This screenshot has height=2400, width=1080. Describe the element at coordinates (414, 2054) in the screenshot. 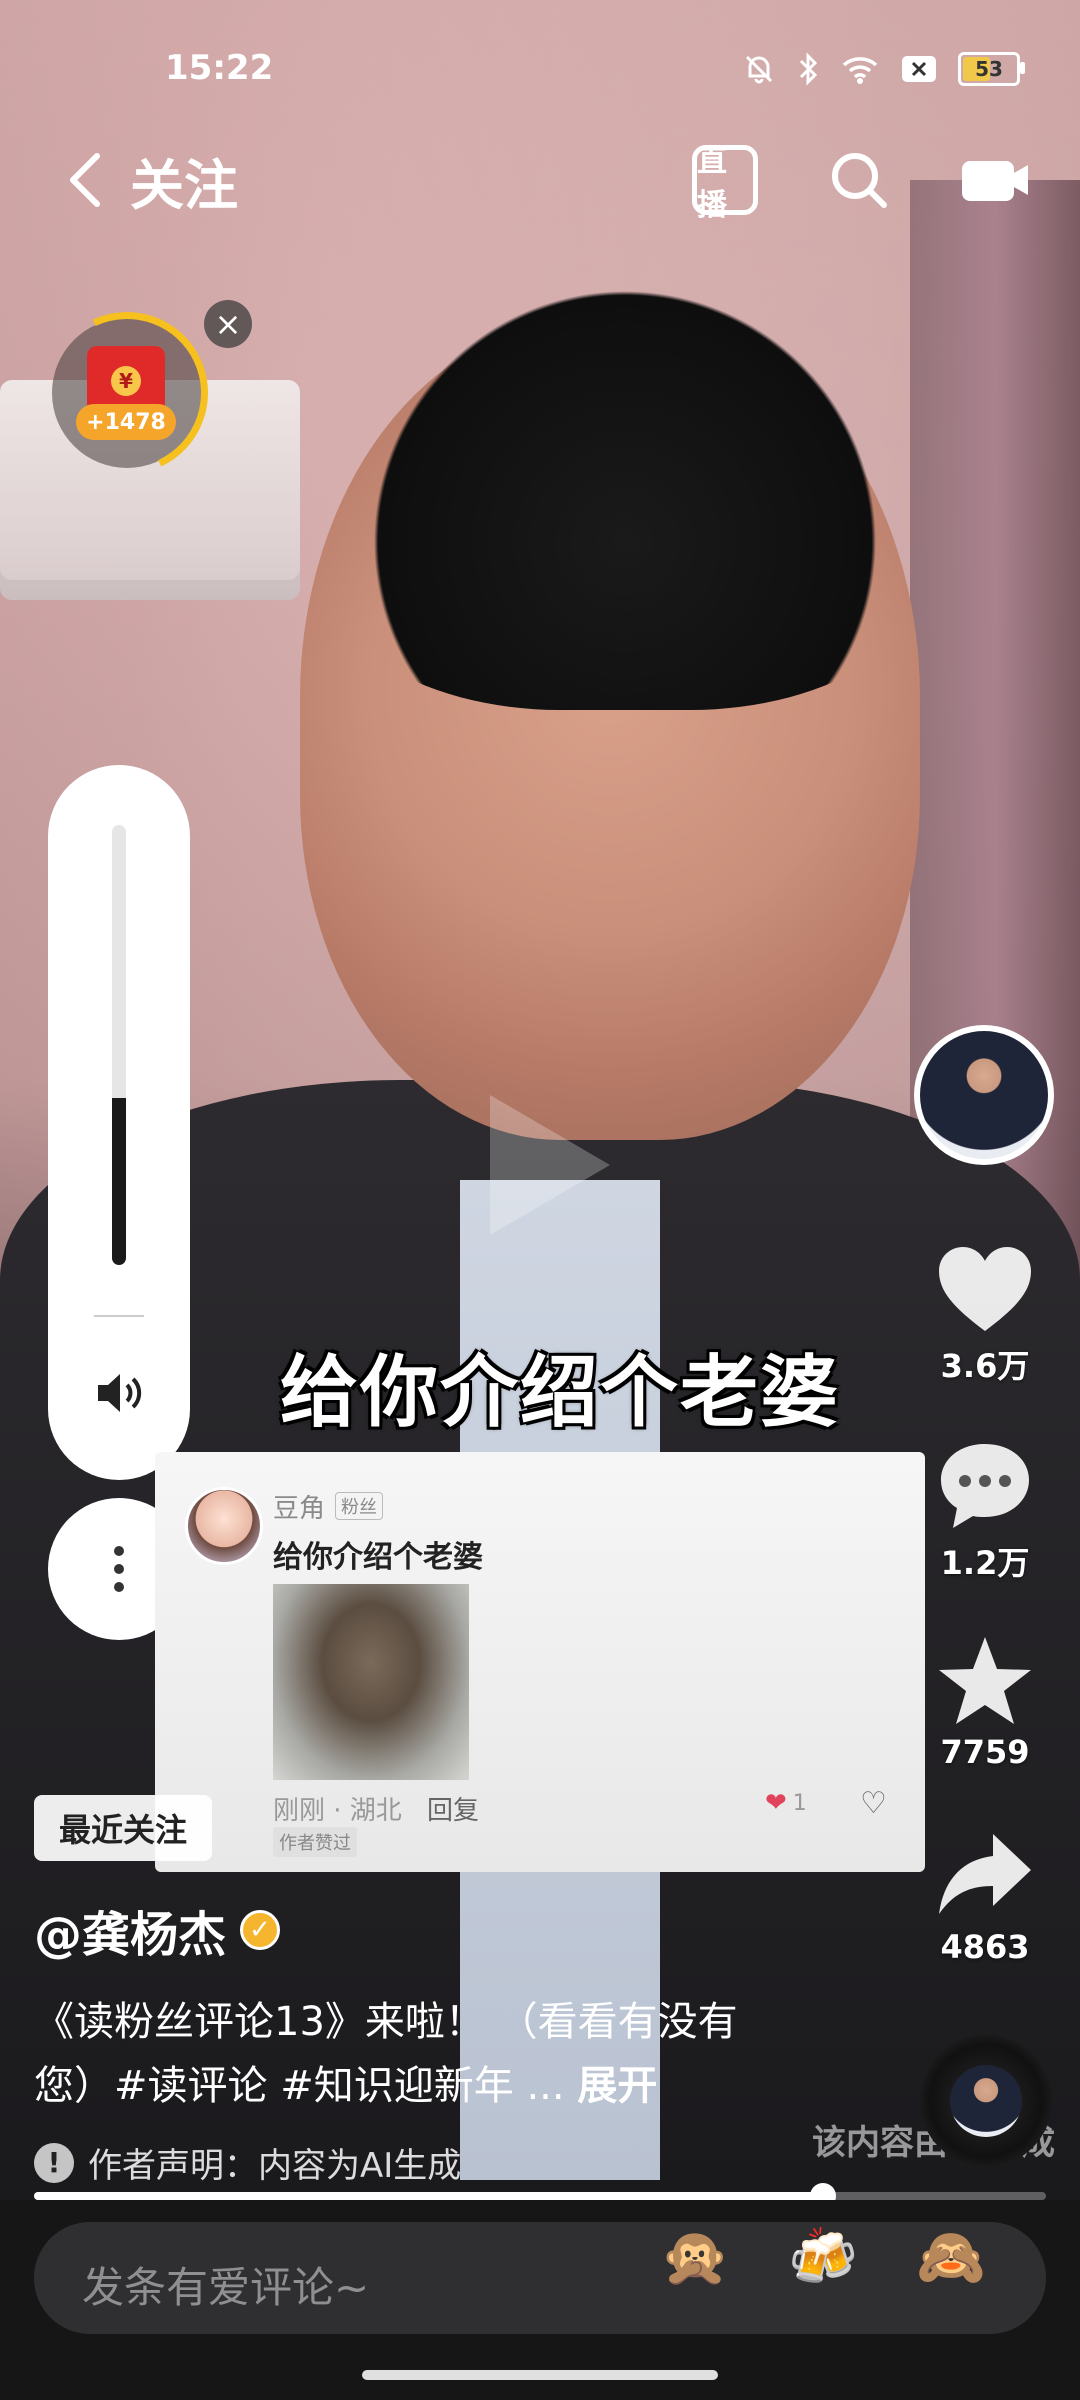

I see `video-description: 《读粉丝评论13》来啦！ （看看有没有您）#读评论 #知识迎新年 ... 展开` at that location.